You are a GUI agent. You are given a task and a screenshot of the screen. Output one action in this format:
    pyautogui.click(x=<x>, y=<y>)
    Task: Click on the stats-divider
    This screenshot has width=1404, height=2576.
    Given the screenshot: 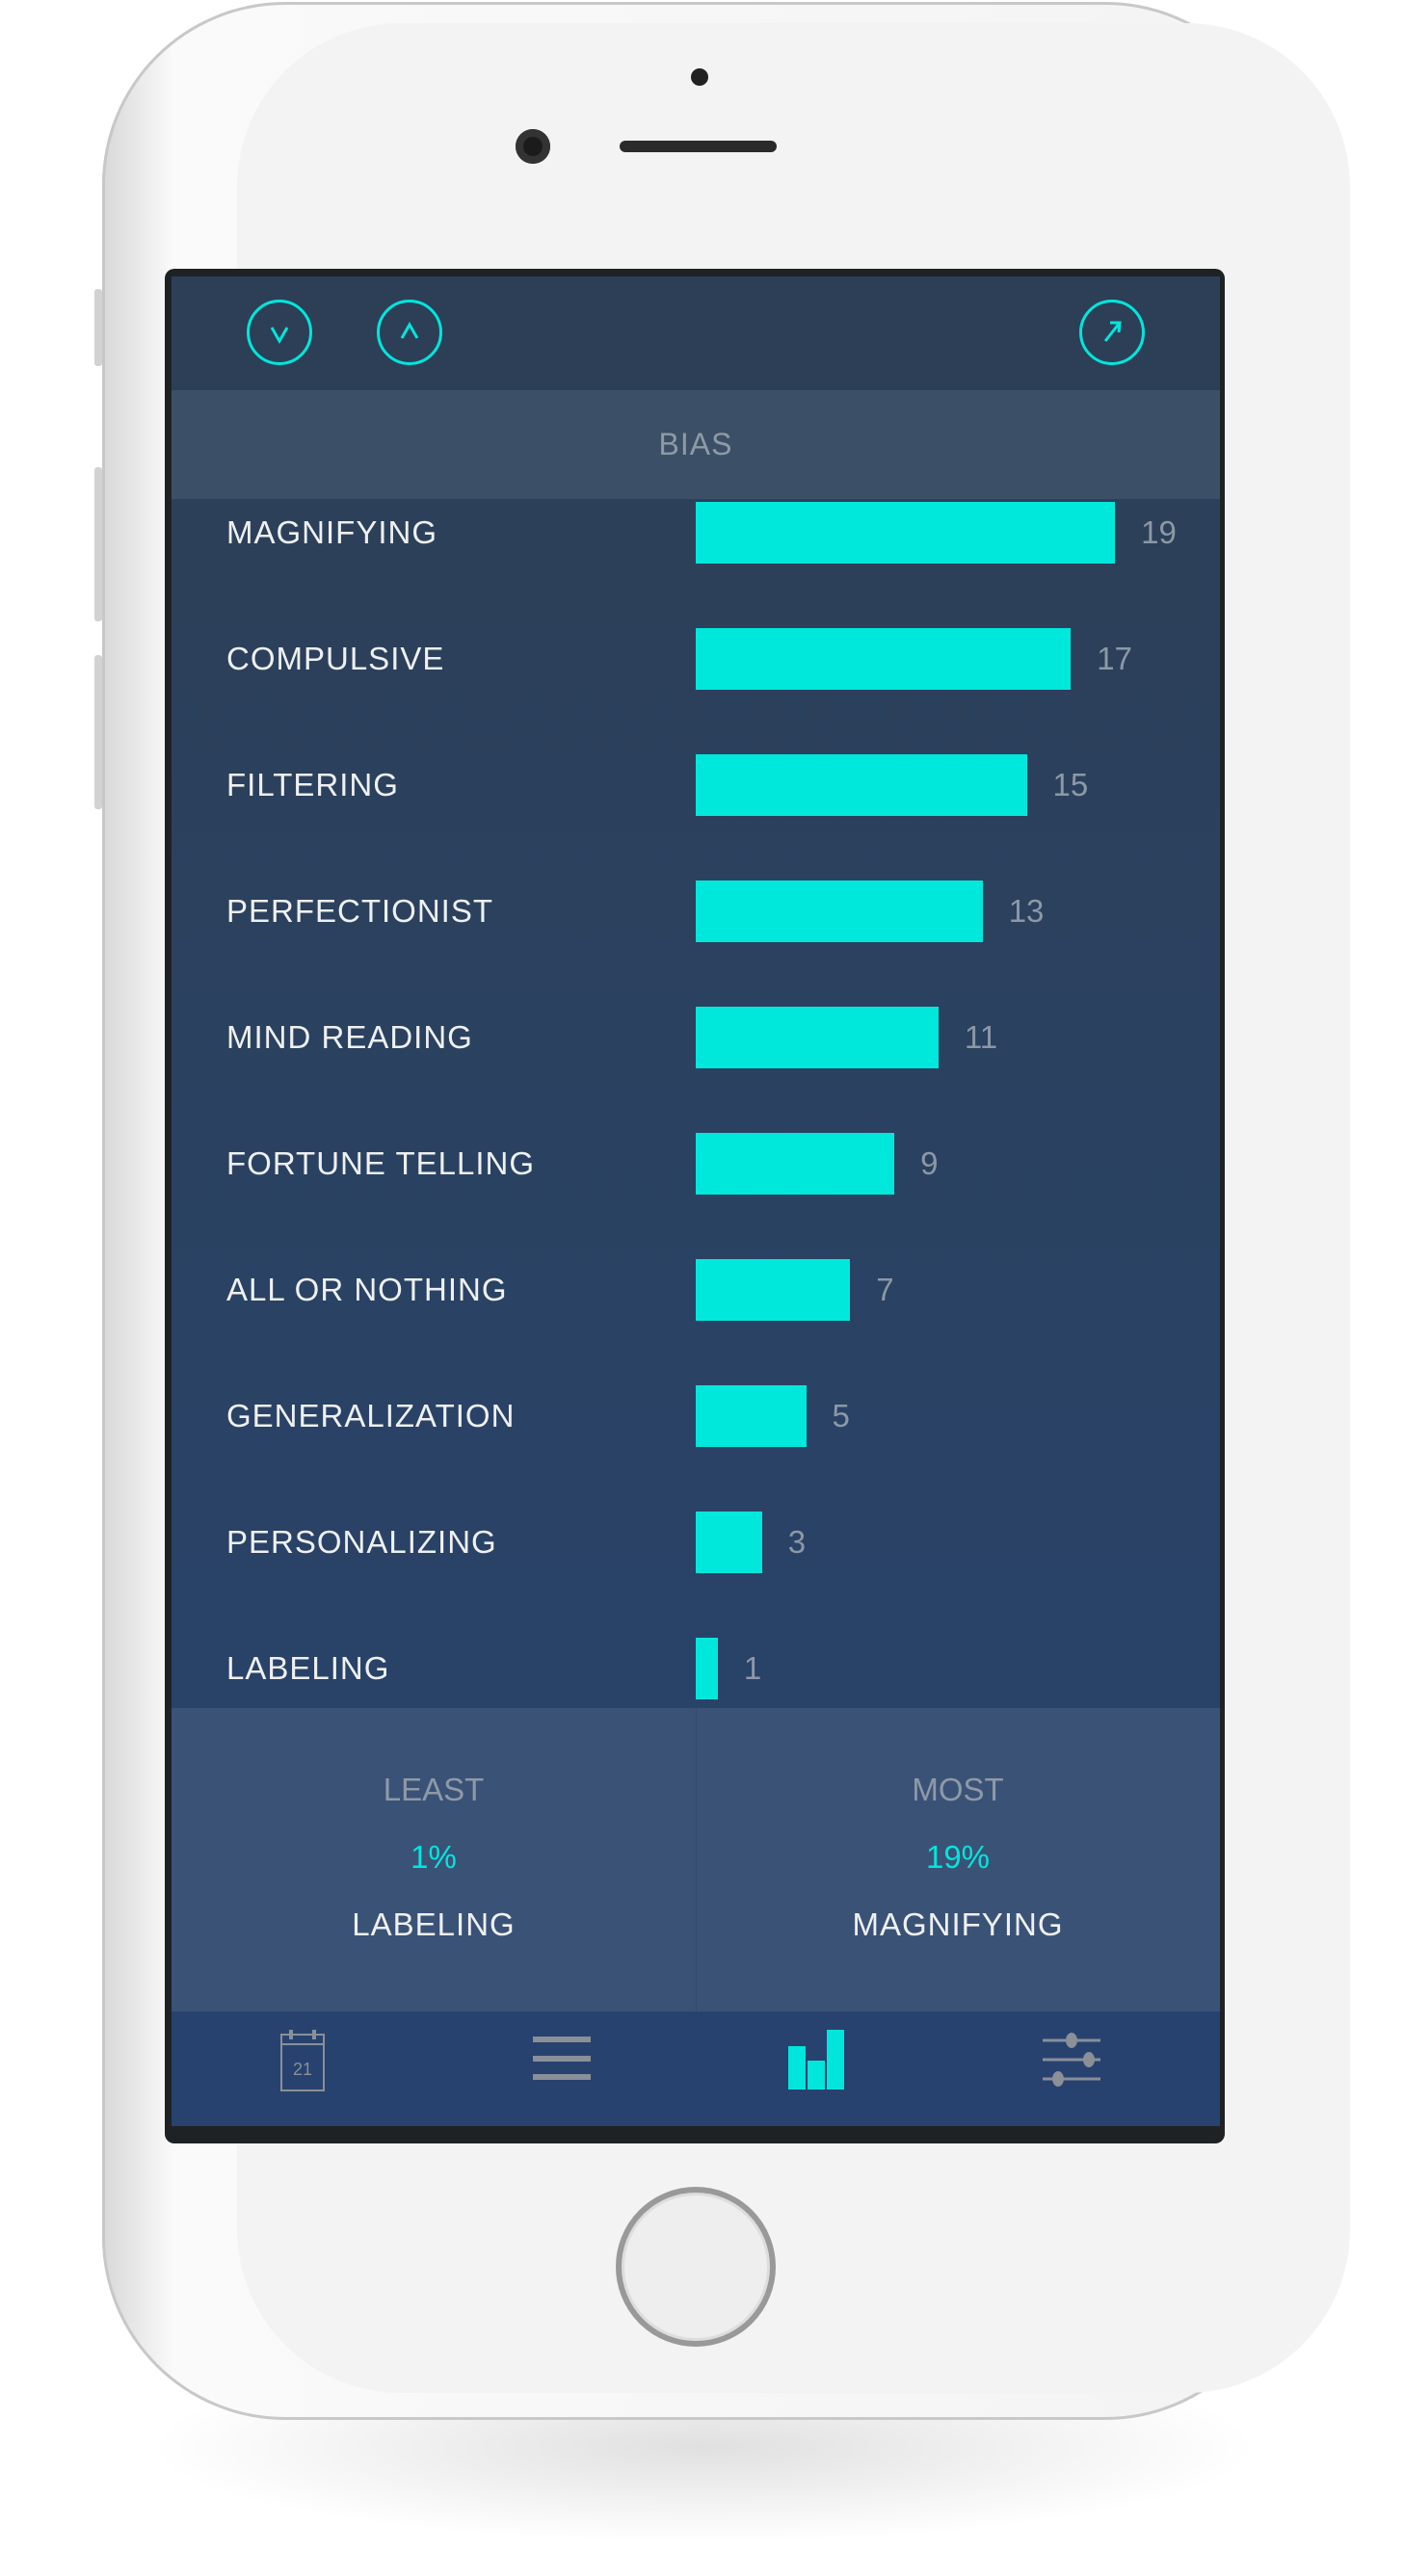 What is the action you would take?
    pyautogui.click(x=697, y=1859)
    